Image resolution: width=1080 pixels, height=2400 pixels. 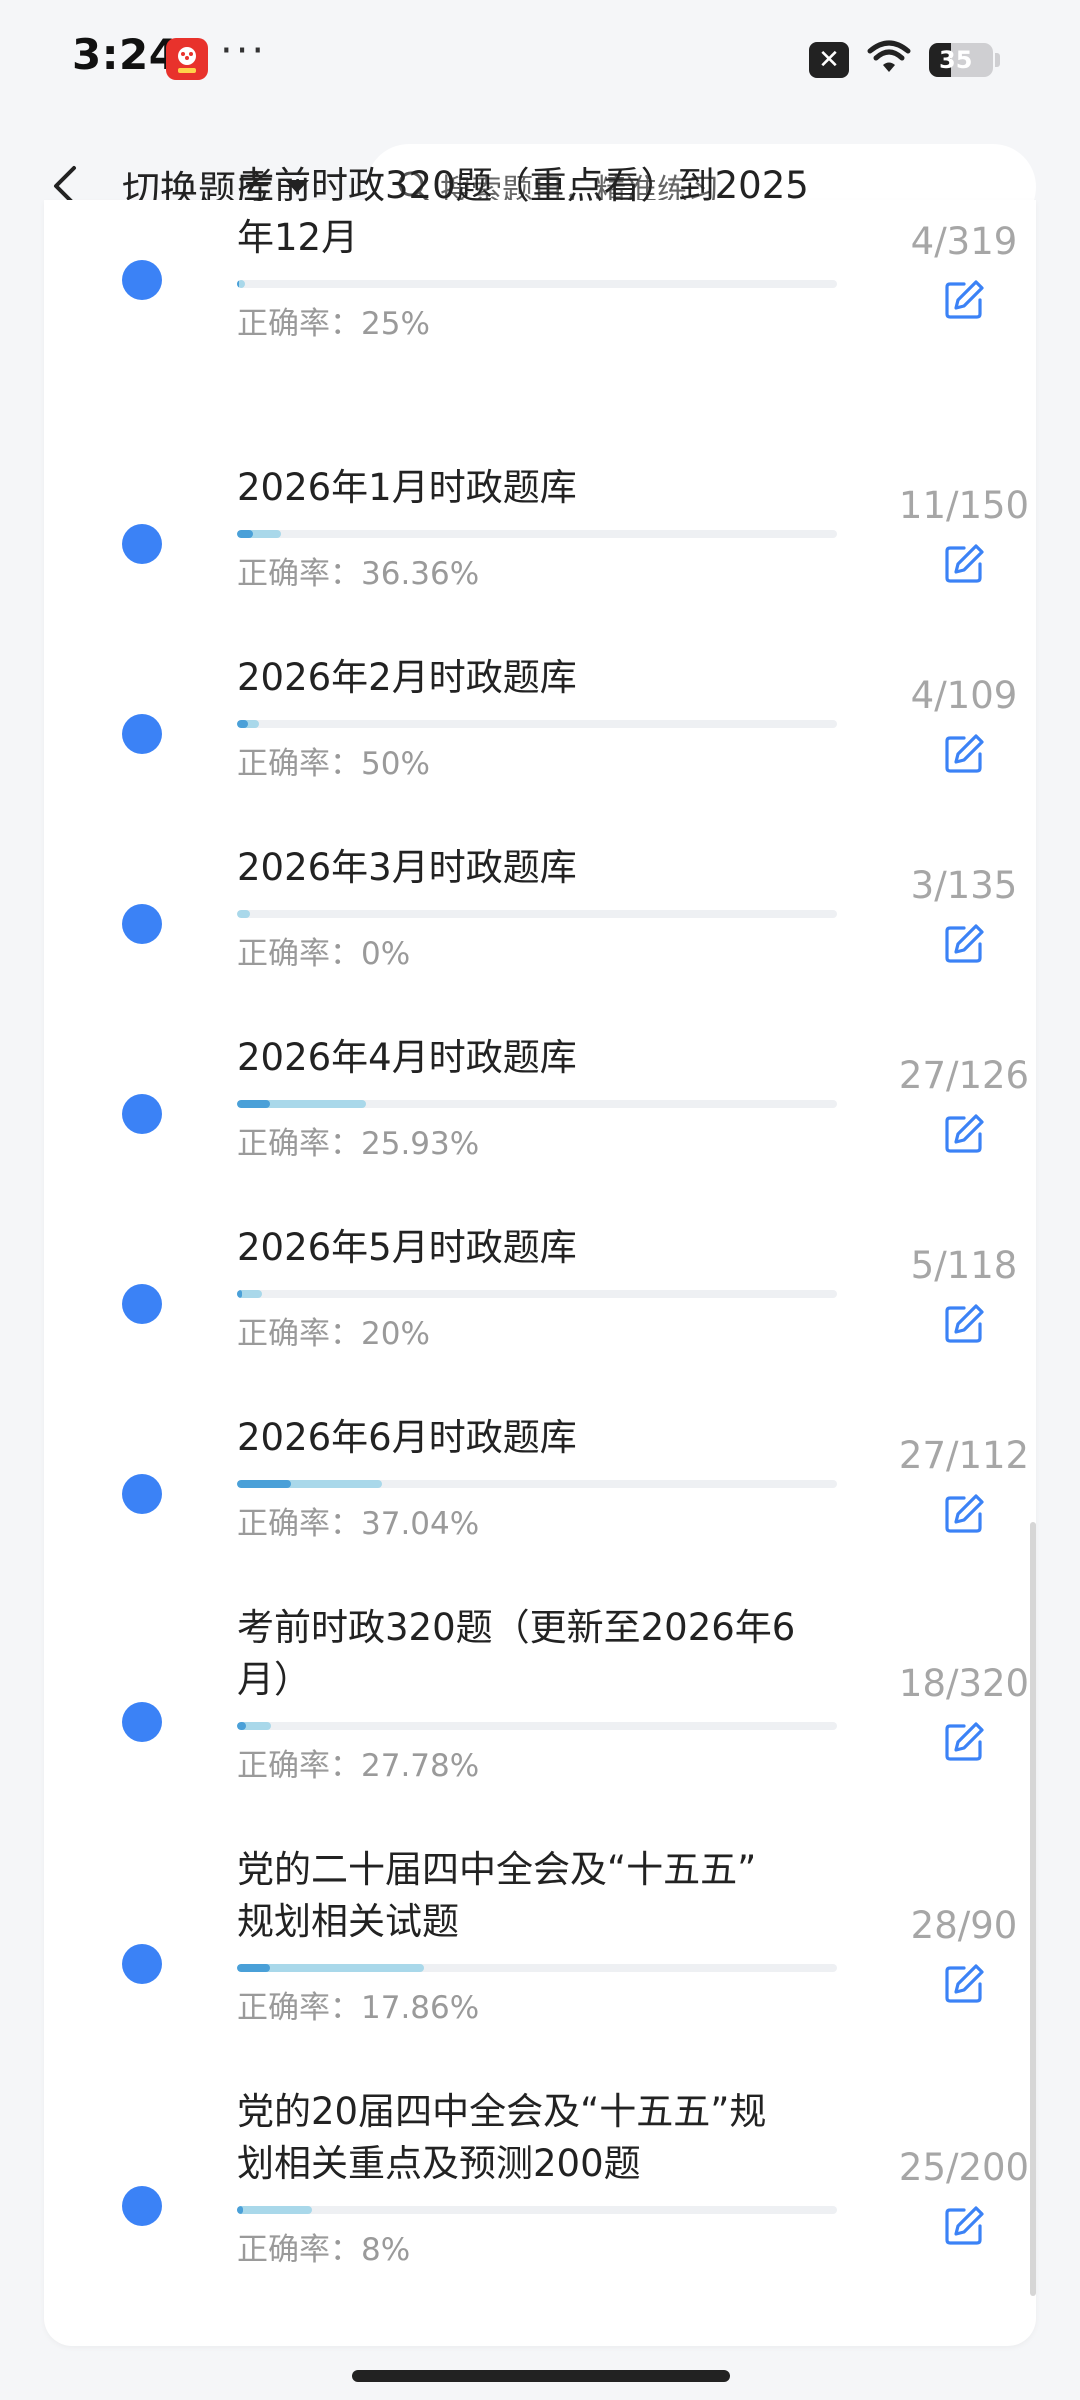 I want to click on bank-title: 2026年2月时政题库, so click(x=407, y=677).